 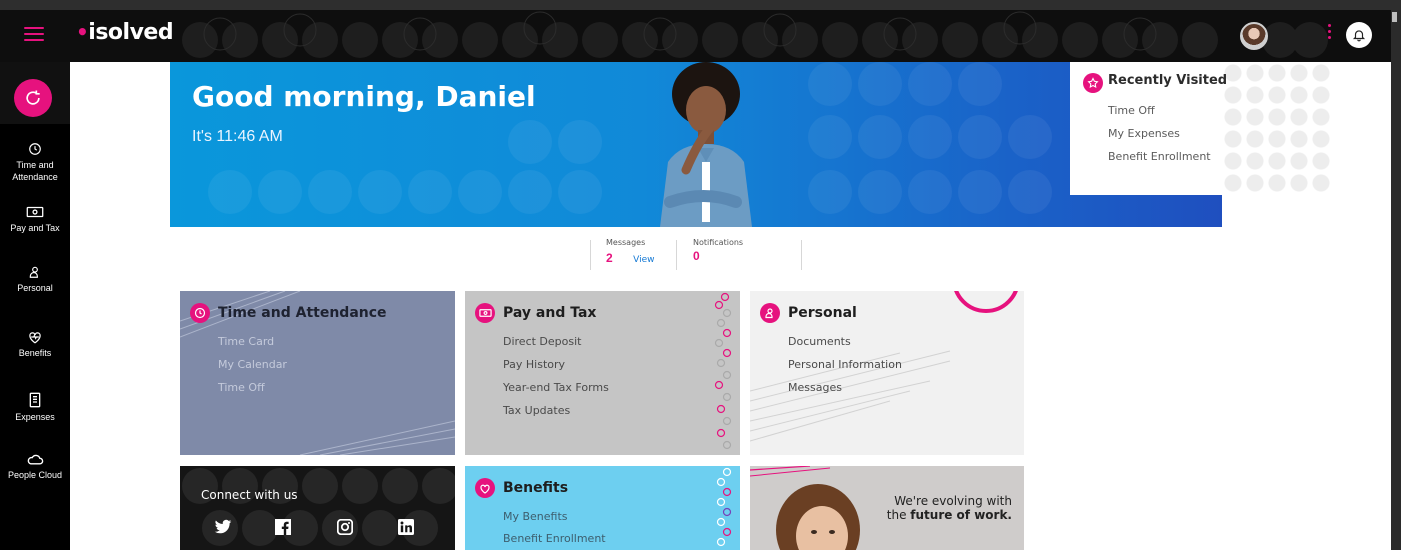 What do you see at coordinates (35, 228) in the screenshot?
I see `sidebar-item-label: Pay and Tax` at bounding box center [35, 228].